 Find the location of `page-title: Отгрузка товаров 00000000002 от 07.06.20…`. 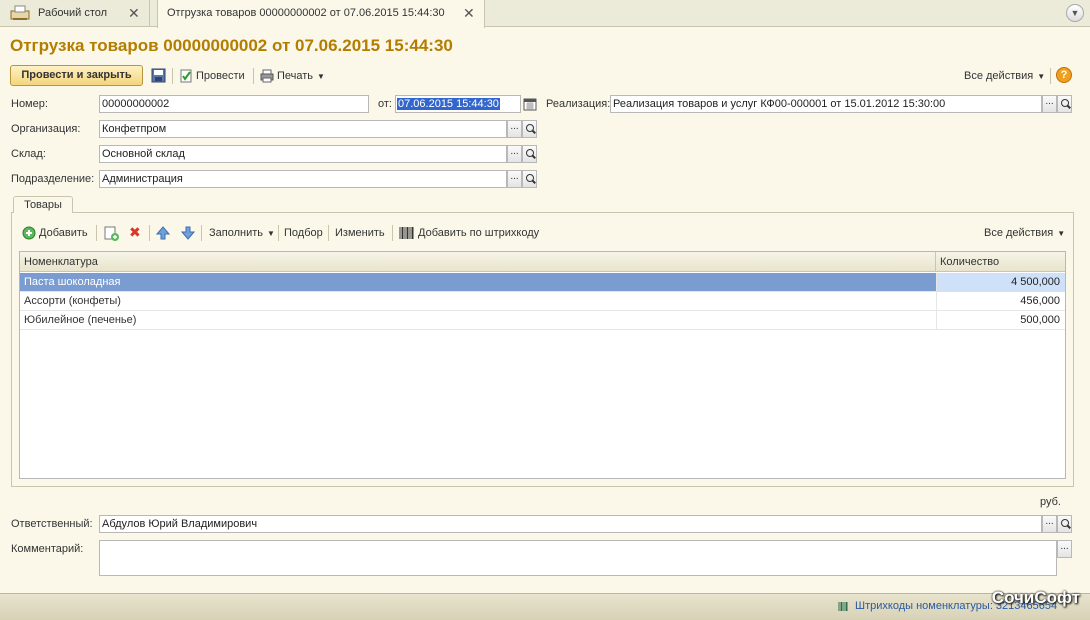

page-title: Отгрузка товаров 00000000002 от 07.06.20… is located at coordinates (231, 45).